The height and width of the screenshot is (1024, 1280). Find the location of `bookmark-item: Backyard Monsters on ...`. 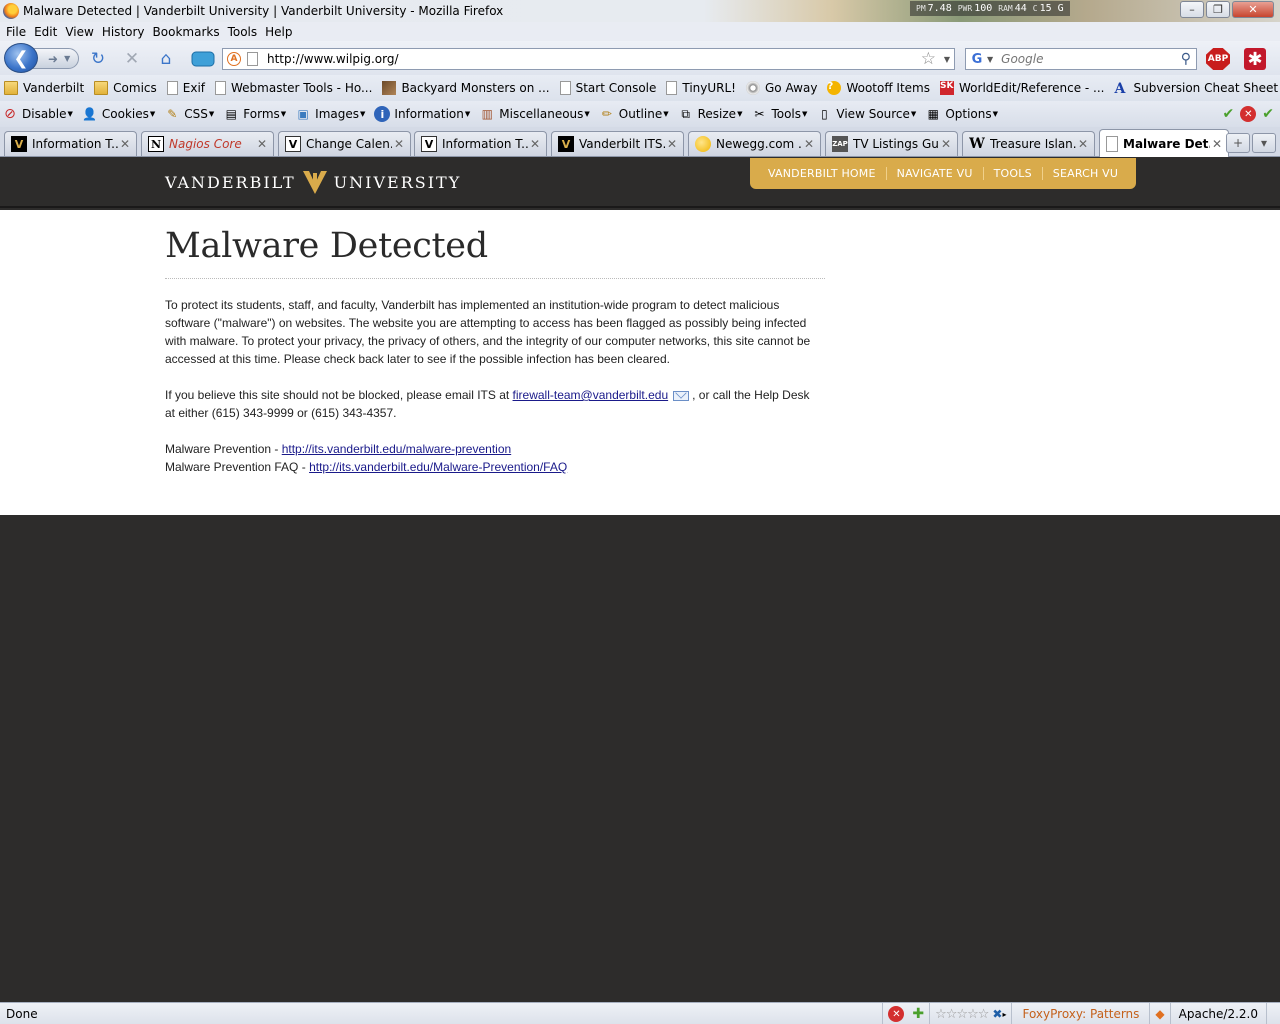

bookmark-item: Backyard Monsters on ... is located at coordinates (466, 88).